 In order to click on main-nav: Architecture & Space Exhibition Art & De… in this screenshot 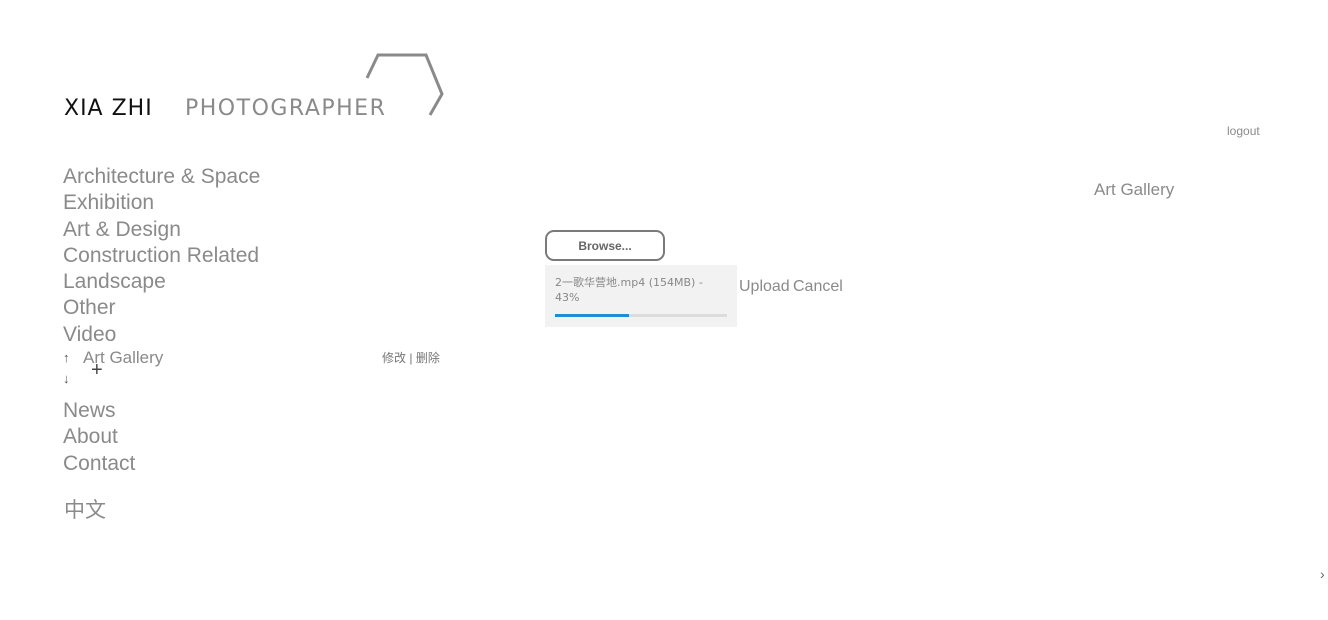, I will do `click(161, 282)`.